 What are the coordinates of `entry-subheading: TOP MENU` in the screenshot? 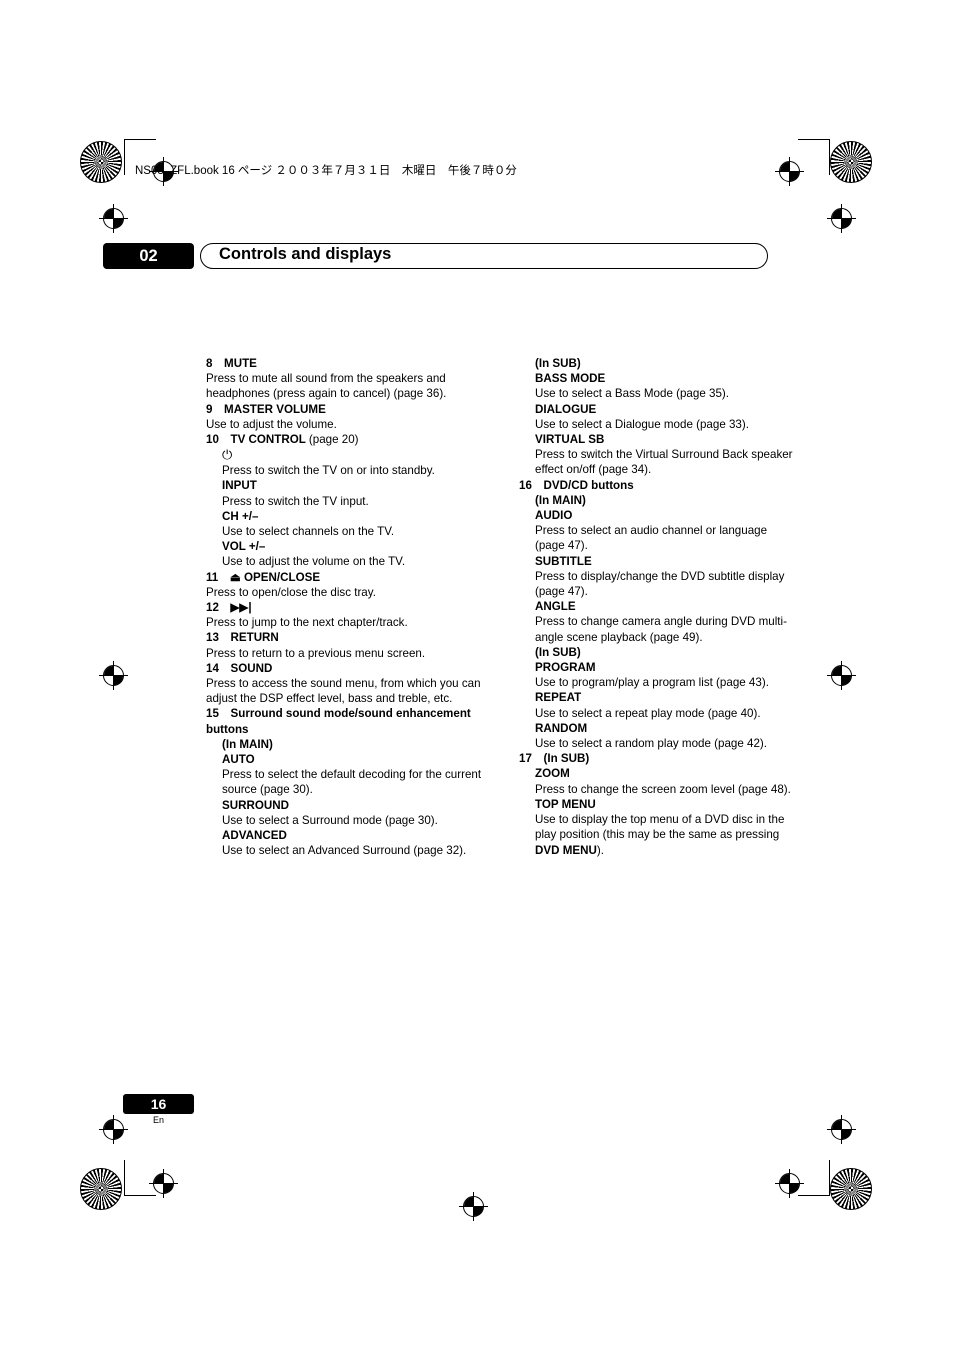 It's located at (565, 804).